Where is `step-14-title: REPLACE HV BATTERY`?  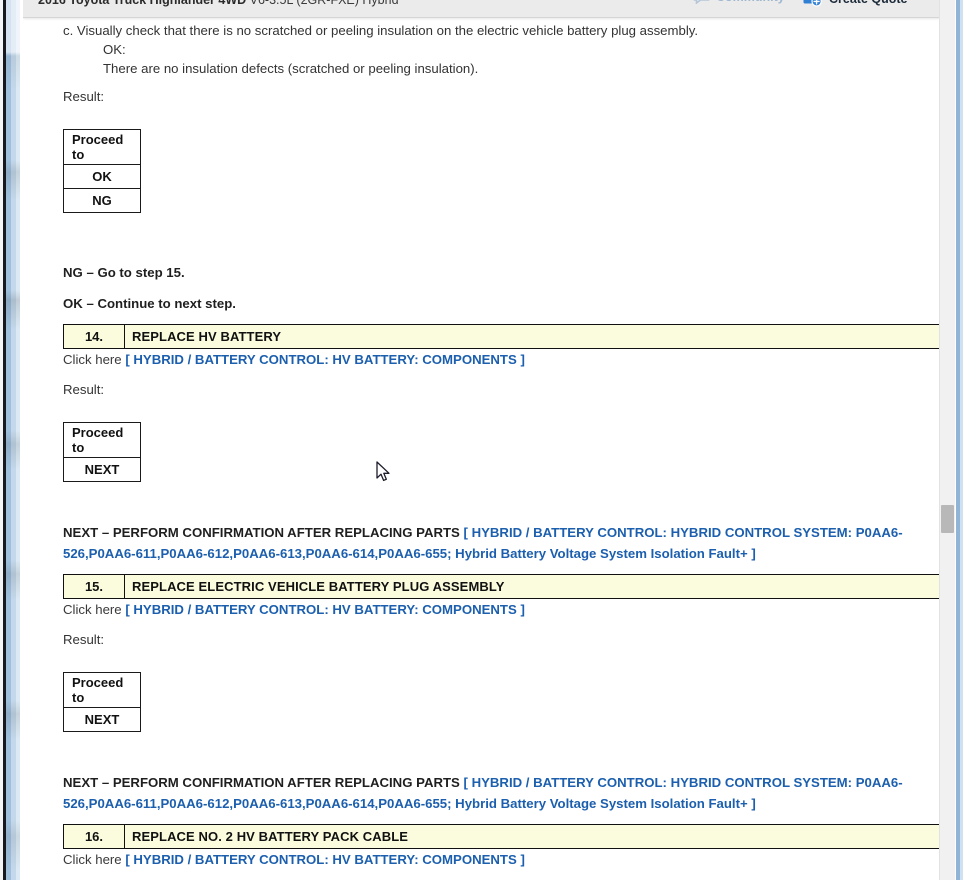 step-14-title: REPLACE HV BATTERY is located at coordinates (207, 336).